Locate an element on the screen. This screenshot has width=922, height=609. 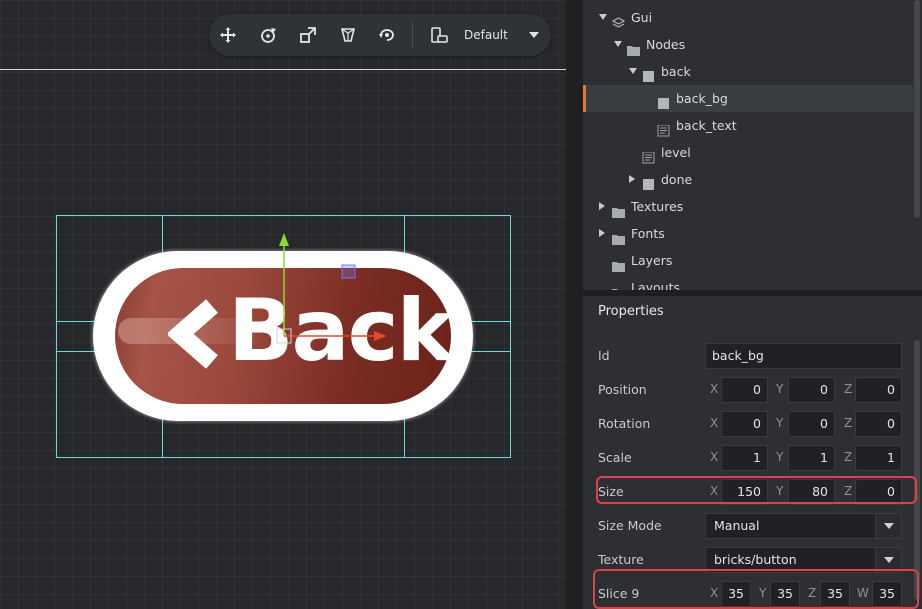
scale-label: Scale is located at coordinates (615, 457).